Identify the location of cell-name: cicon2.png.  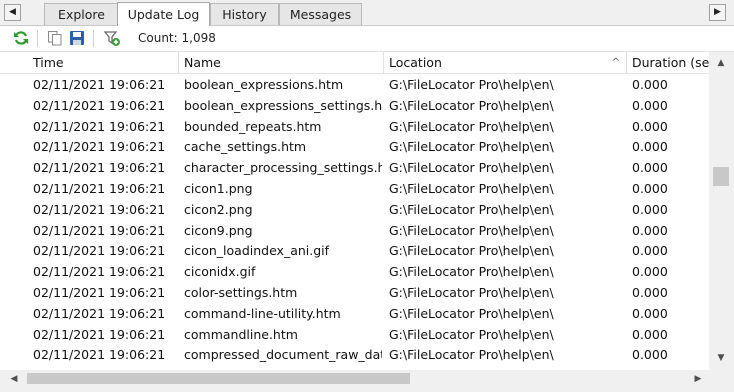
(218, 209).